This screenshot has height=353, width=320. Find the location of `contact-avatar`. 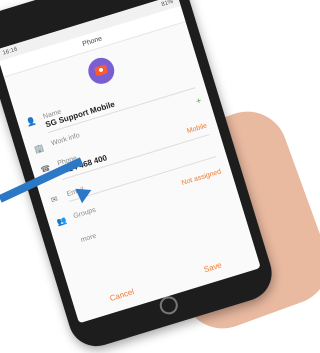

contact-avatar is located at coordinates (101, 71).